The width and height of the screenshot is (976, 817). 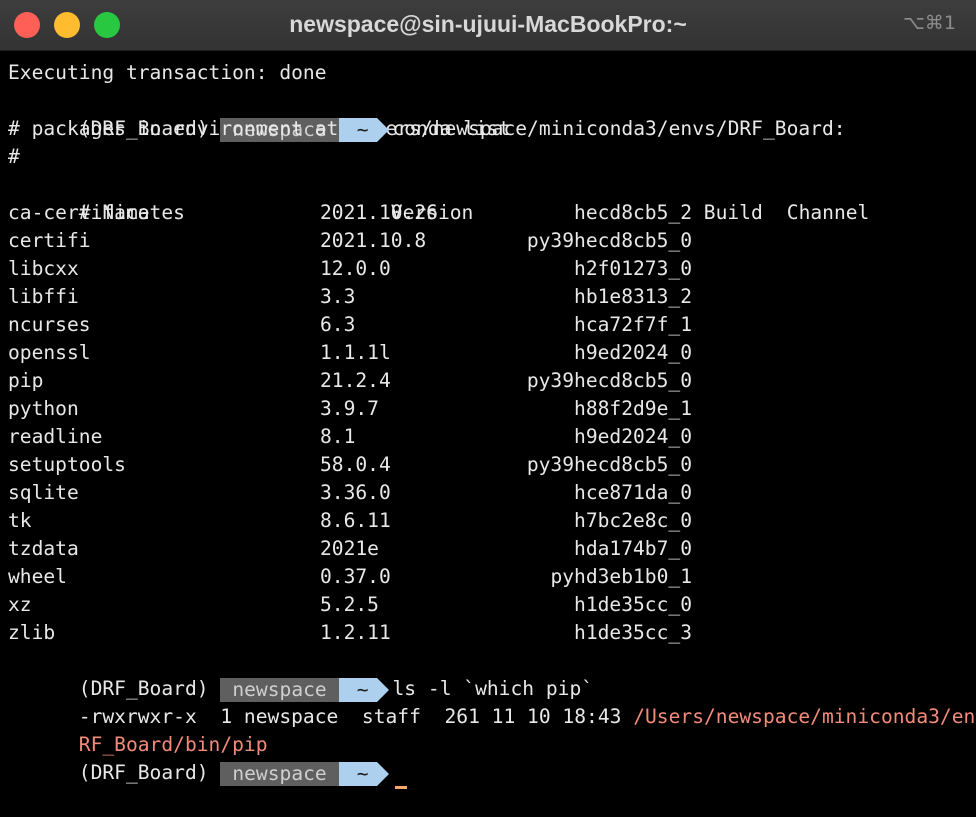 What do you see at coordinates (55, 436) in the screenshot?
I see `package-name: readline` at bounding box center [55, 436].